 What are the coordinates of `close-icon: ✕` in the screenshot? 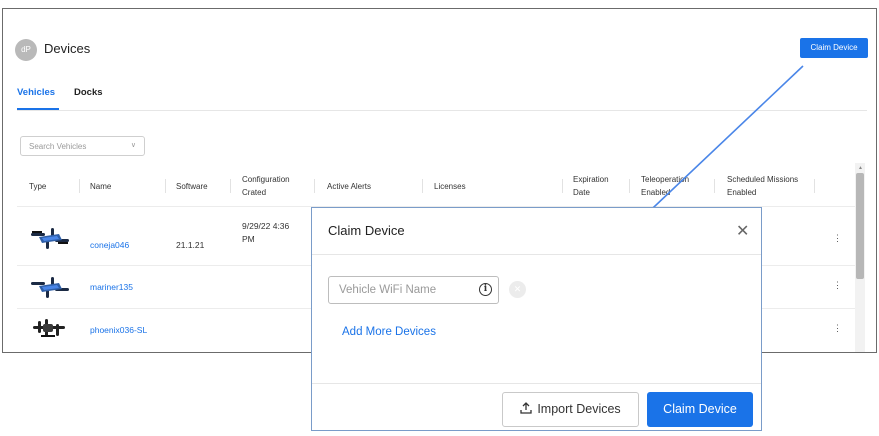 It's located at (742, 231).